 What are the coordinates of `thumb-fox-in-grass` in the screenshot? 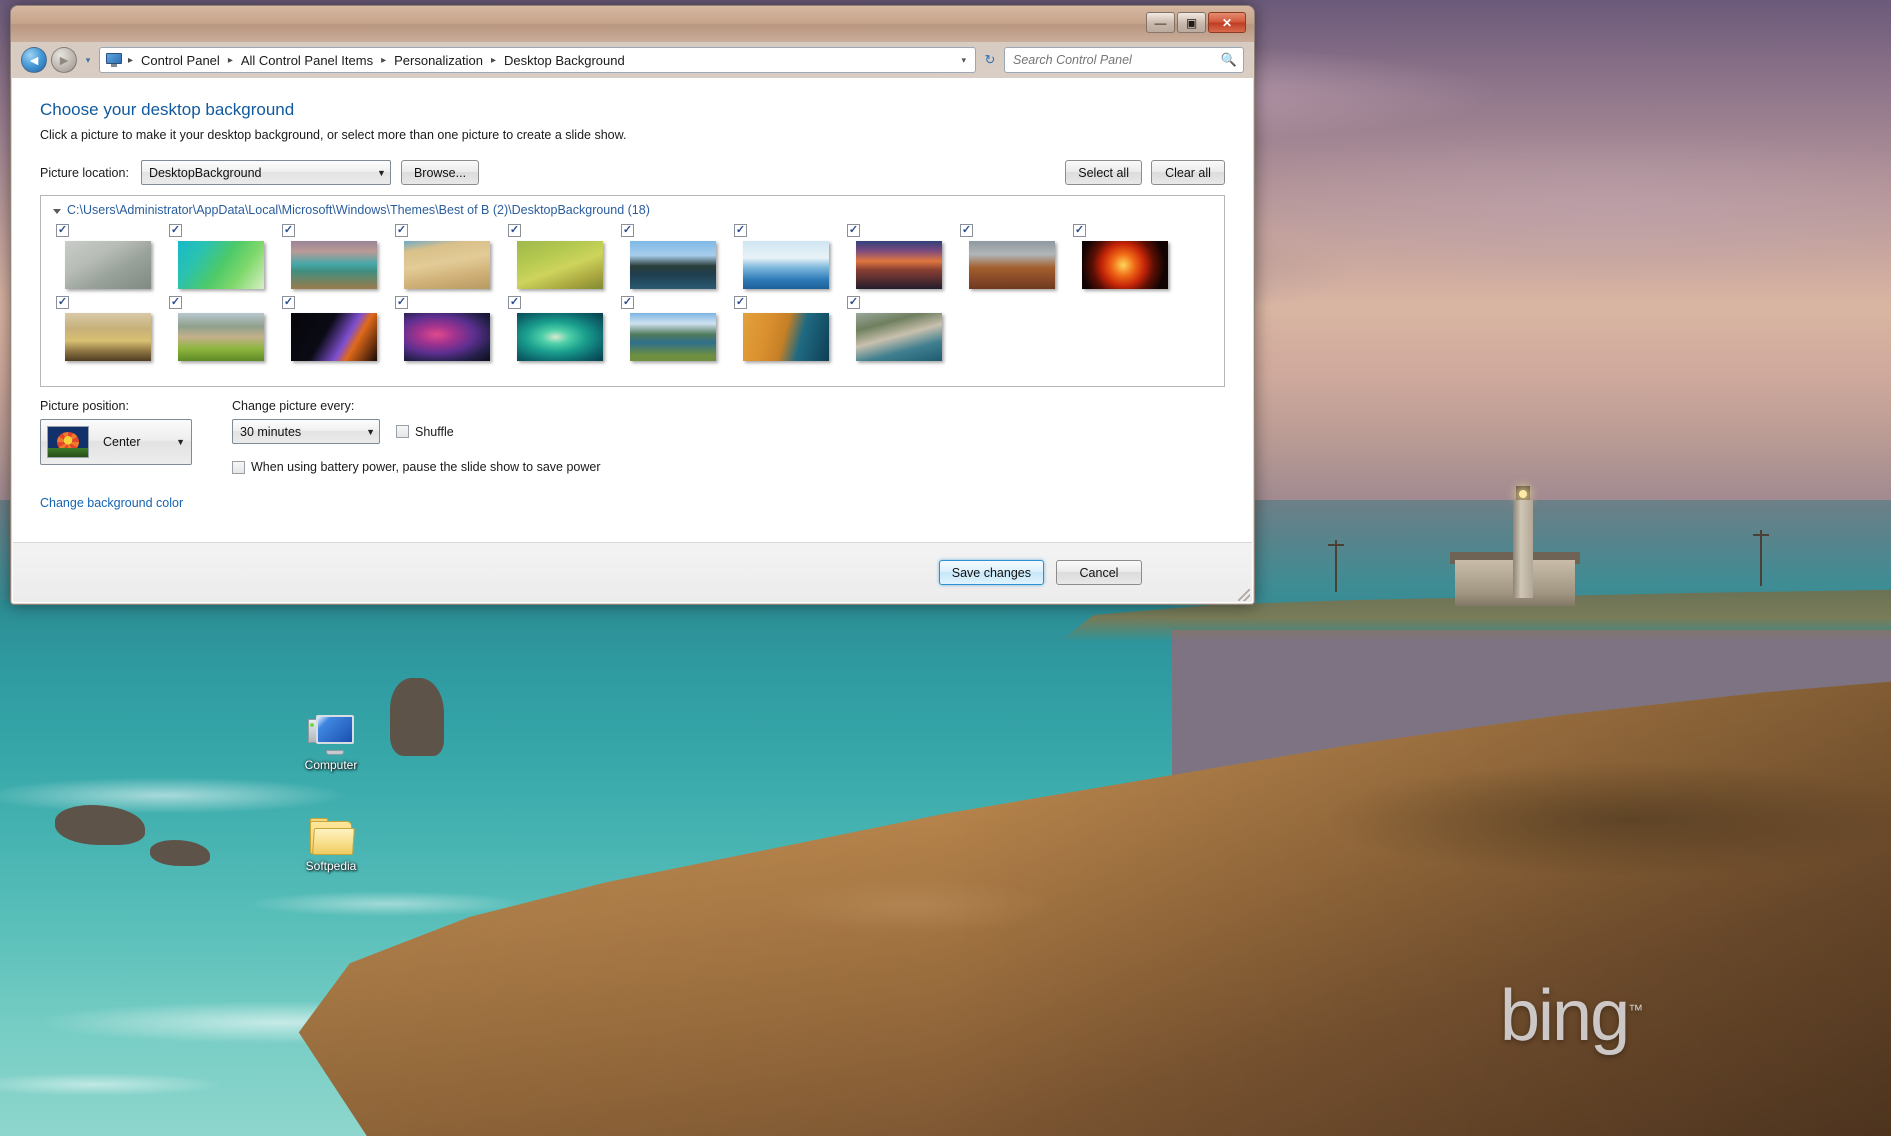 It's located at (560, 265).